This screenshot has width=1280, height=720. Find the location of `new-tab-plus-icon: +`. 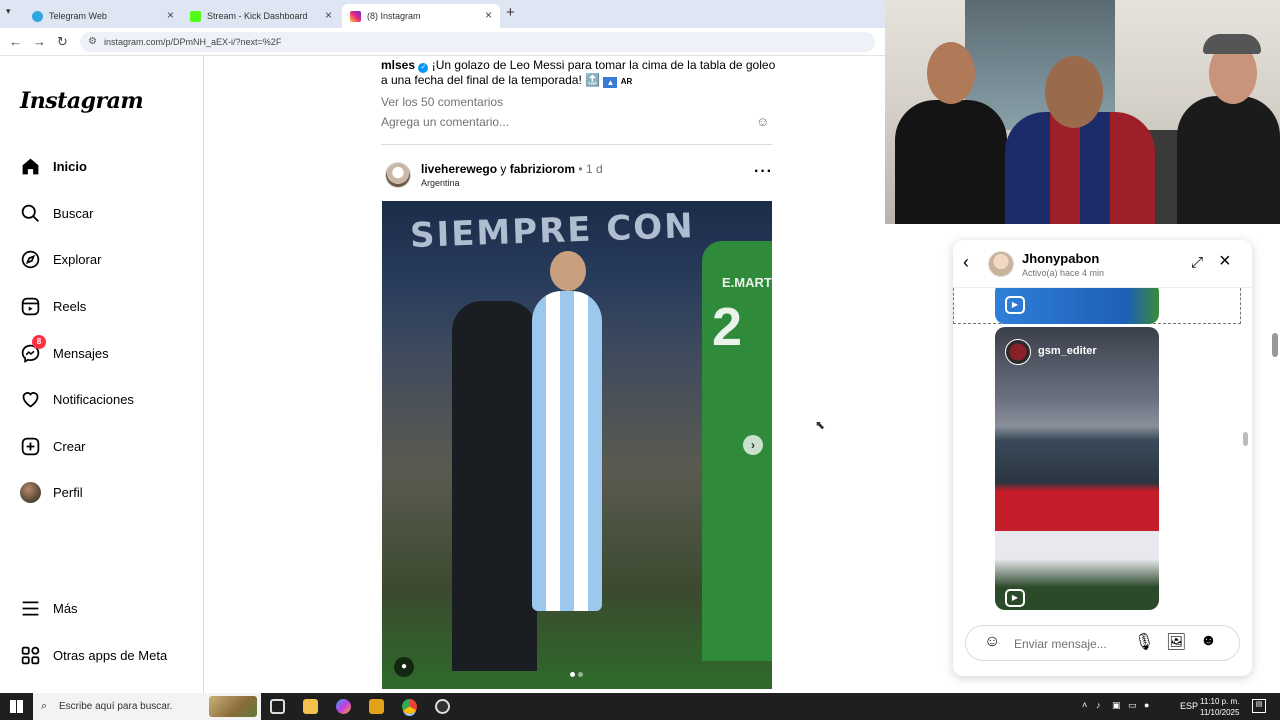

new-tab-plus-icon: + is located at coordinates (510, 12).